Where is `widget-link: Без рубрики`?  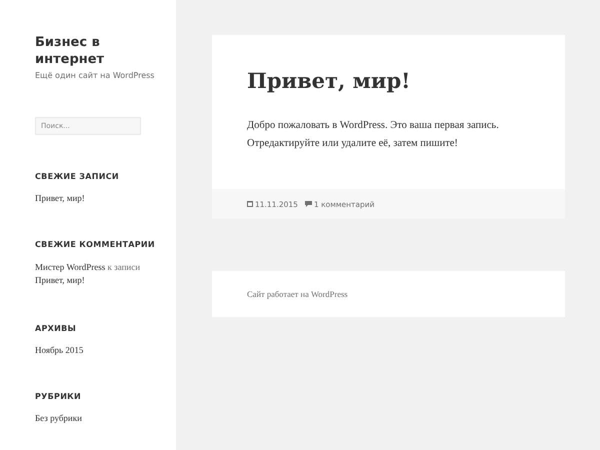 widget-link: Без рубрики is located at coordinates (105, 418).